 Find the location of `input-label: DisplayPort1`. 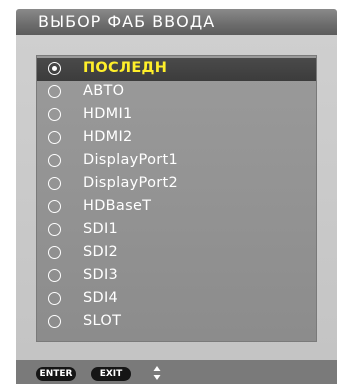

input-label: DisplayPort1 is located at coordinates (131, 160).